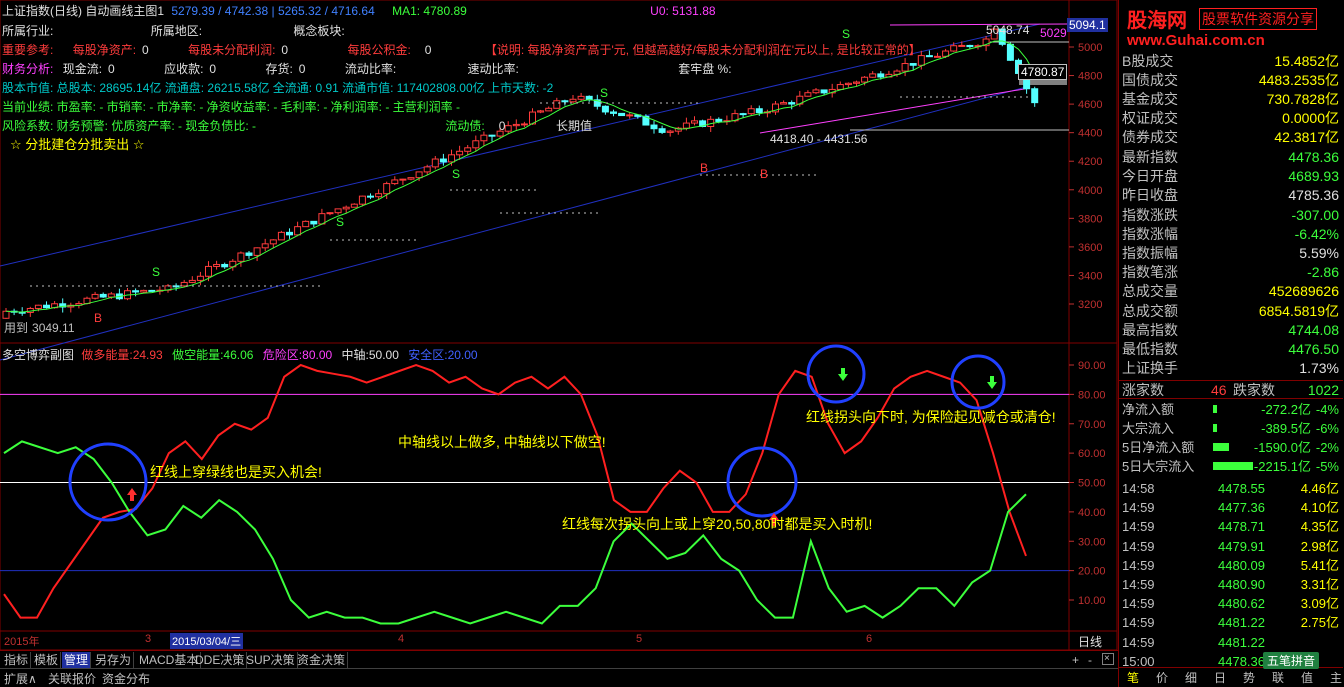  Describe the element at coordinates (1230, 546) in the screenshot. I see `tick-row: 14:59 4479.91 2.98亿` at that location.